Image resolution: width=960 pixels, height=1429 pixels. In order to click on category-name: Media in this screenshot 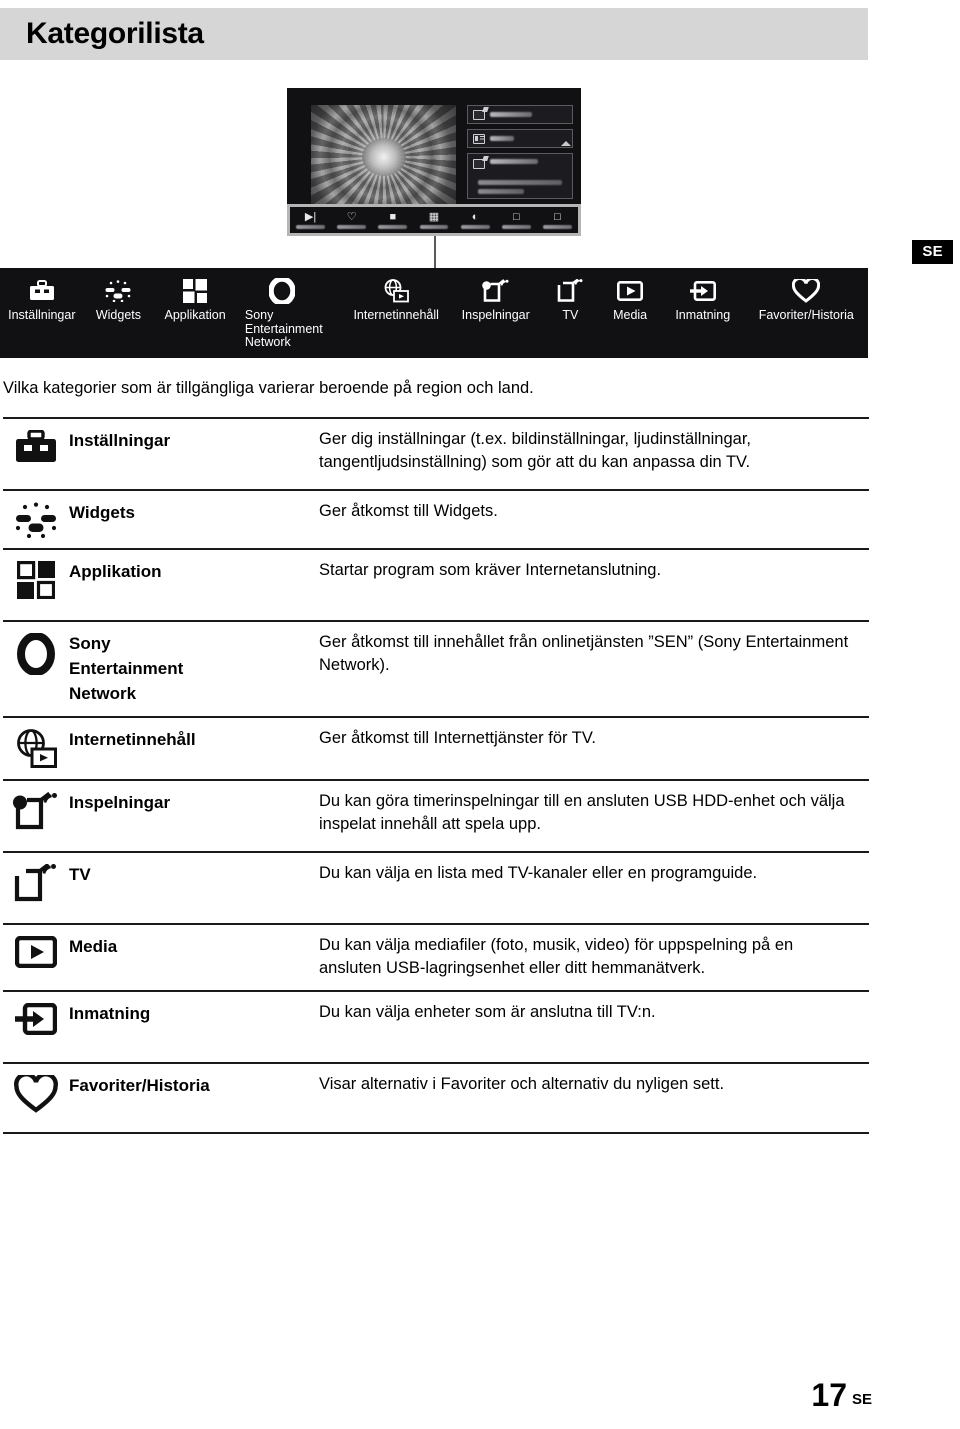, I will do `click(93, 946)`.